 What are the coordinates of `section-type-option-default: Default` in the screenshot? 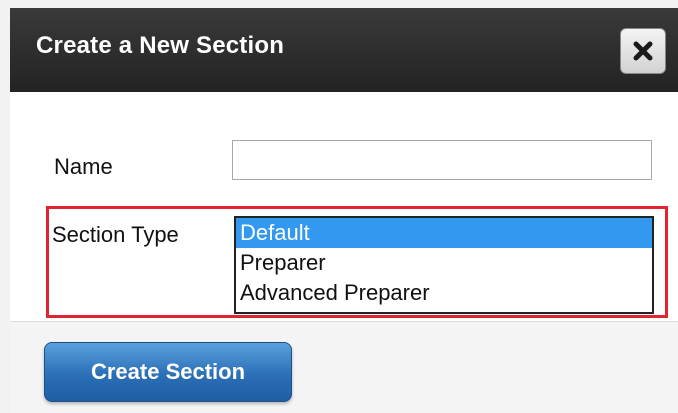 It's located at (444, 233).